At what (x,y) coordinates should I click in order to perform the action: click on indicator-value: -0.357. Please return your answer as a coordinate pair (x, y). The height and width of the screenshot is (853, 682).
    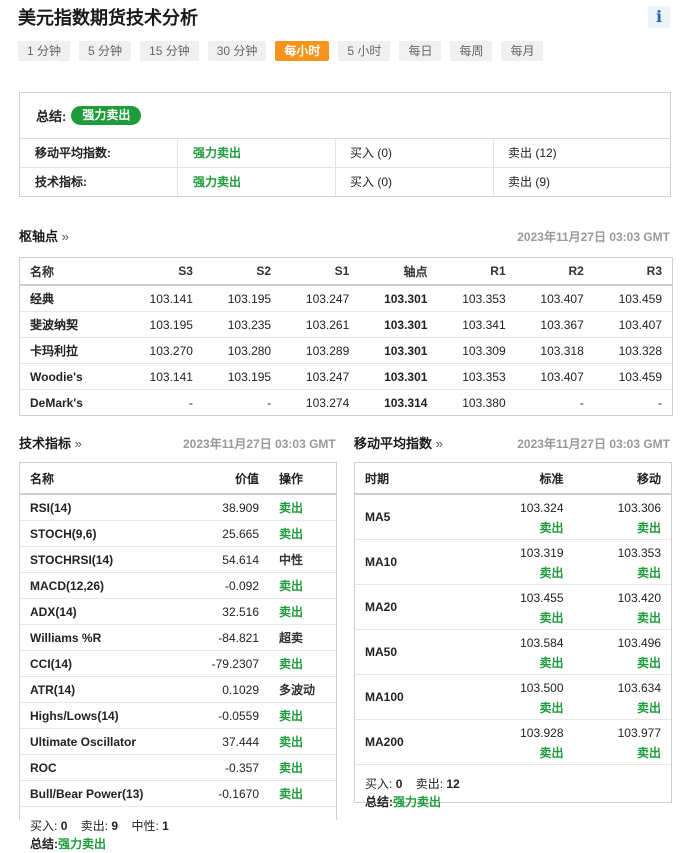
    Looking at the image, I should click on (229, 767).